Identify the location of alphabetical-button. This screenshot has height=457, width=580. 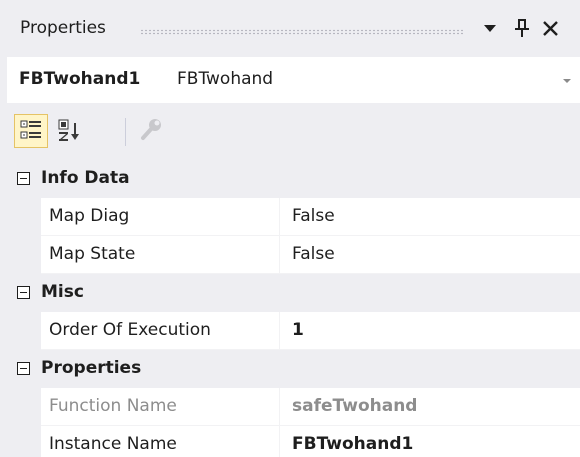
(70, 131).